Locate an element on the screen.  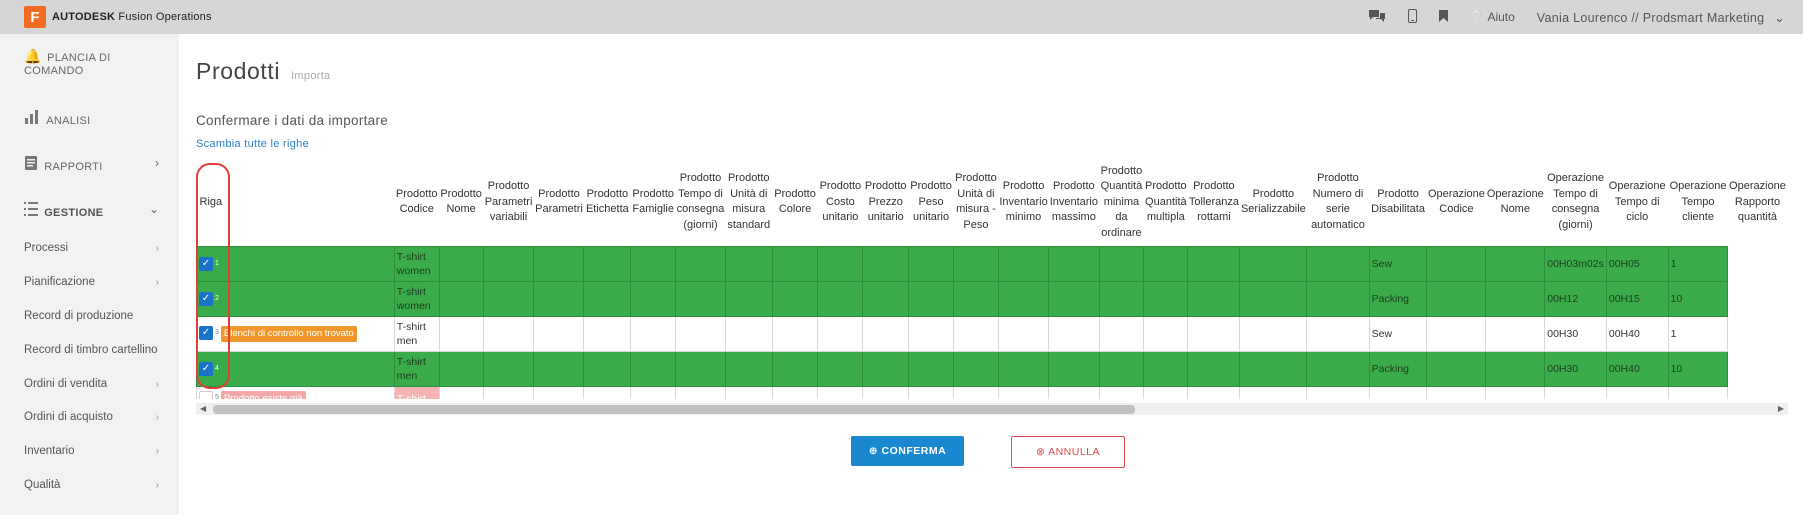
scroll-right-icon: ▶ is located at coordinates (1781, 409).